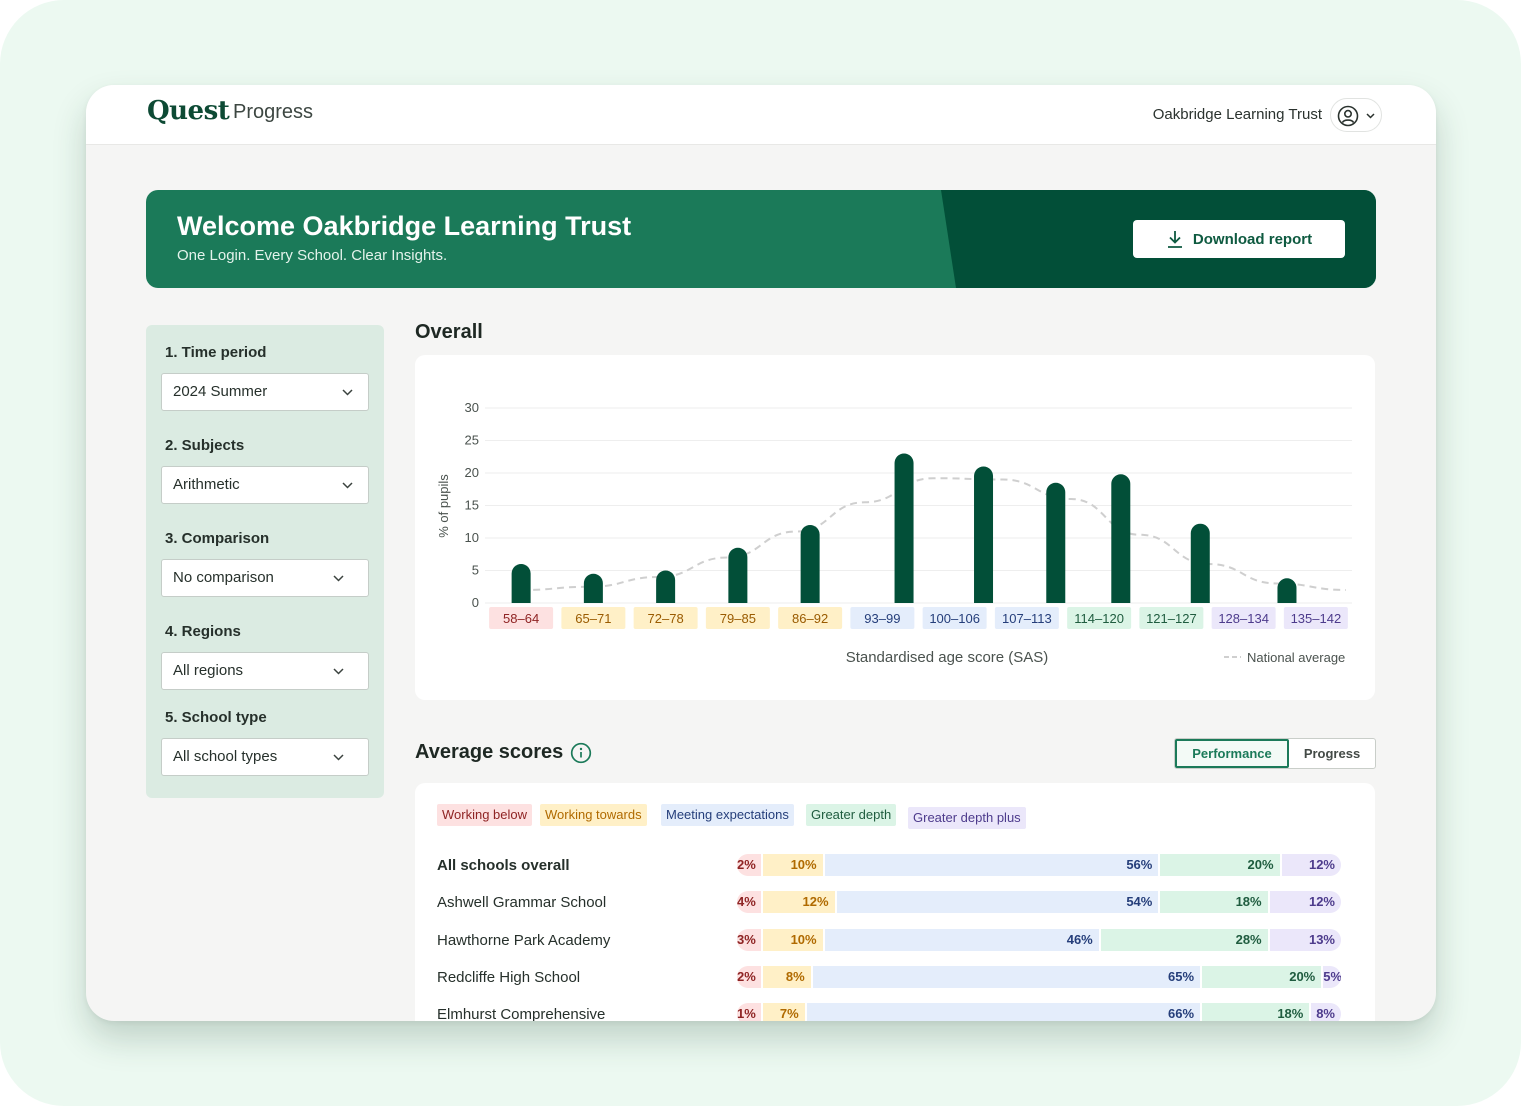 The width and height of the screenshot is (1521, 1106). Describe the element at coordinates (1316, 618) in the screenshot. I see `x-tick-label: 135–142` at that location.